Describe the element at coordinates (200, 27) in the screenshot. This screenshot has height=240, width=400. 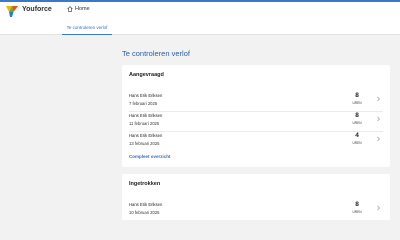
I see `sub-navigation: Te controleren verlof` at that location.